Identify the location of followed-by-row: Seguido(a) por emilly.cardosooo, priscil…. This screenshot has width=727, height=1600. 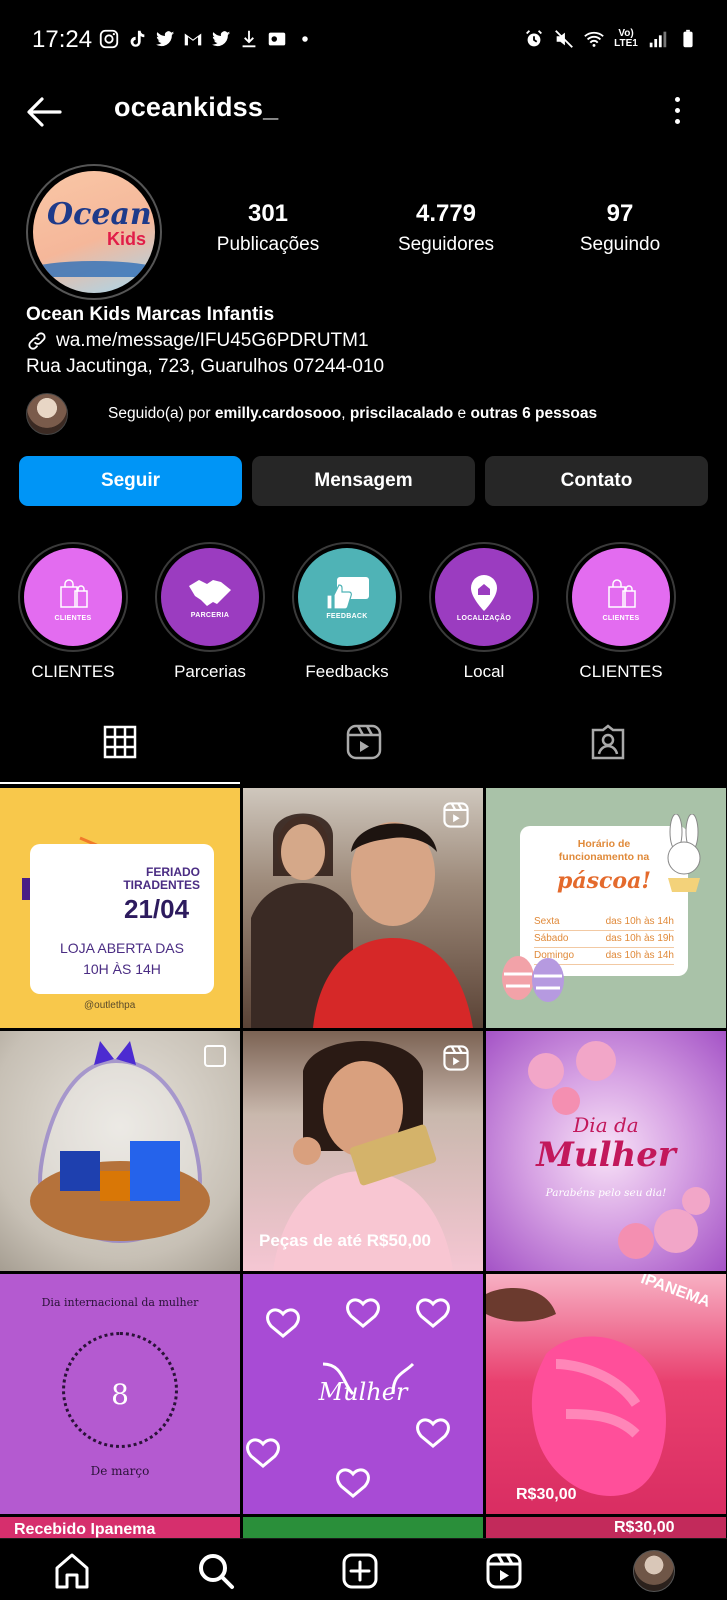
(366, 414).